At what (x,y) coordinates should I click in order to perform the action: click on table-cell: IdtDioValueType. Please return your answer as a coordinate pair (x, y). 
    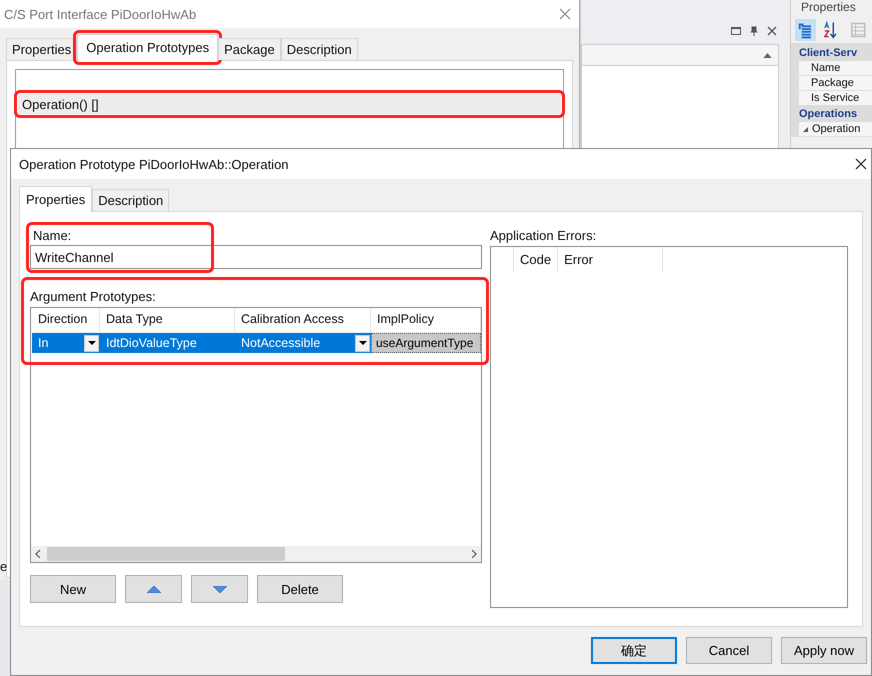
    Looking at the image, I should click on (151, 343).